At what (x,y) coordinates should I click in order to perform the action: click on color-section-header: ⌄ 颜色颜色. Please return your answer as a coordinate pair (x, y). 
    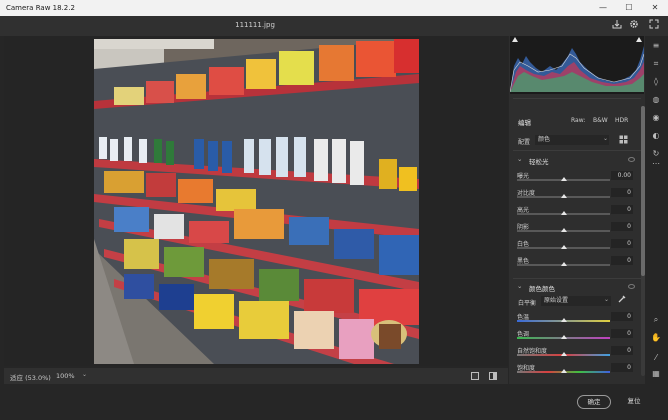
    Looking at the image, I should click on (576, 288).